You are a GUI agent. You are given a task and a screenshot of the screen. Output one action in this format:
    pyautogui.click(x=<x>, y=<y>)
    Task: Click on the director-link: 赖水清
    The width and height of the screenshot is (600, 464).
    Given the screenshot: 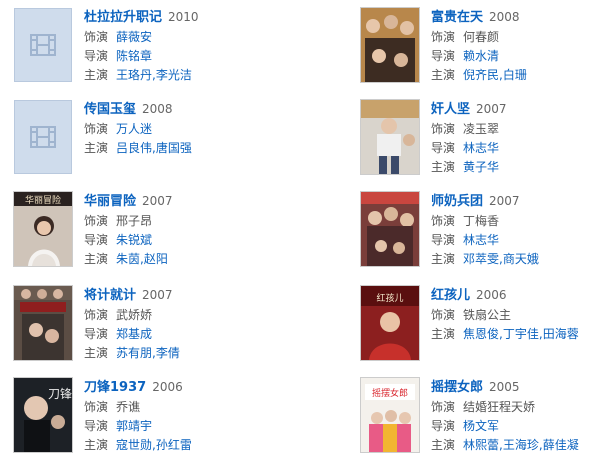 What is the action you would take?
    pyautogui.click(x=481, y=56)
    